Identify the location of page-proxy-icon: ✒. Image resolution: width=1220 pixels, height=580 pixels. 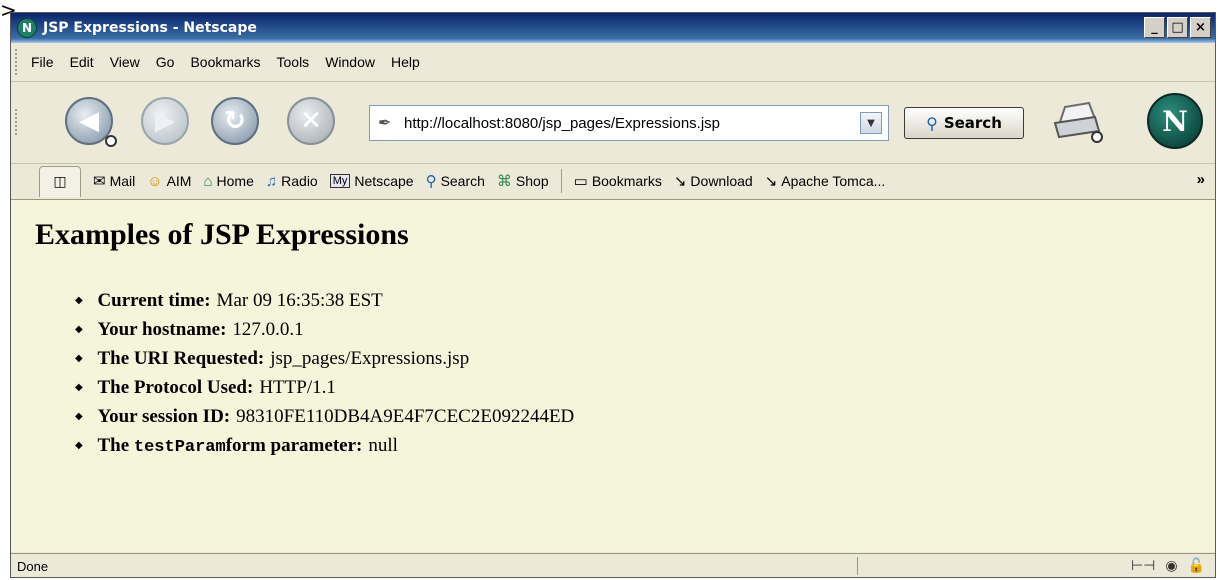
(387, 123).